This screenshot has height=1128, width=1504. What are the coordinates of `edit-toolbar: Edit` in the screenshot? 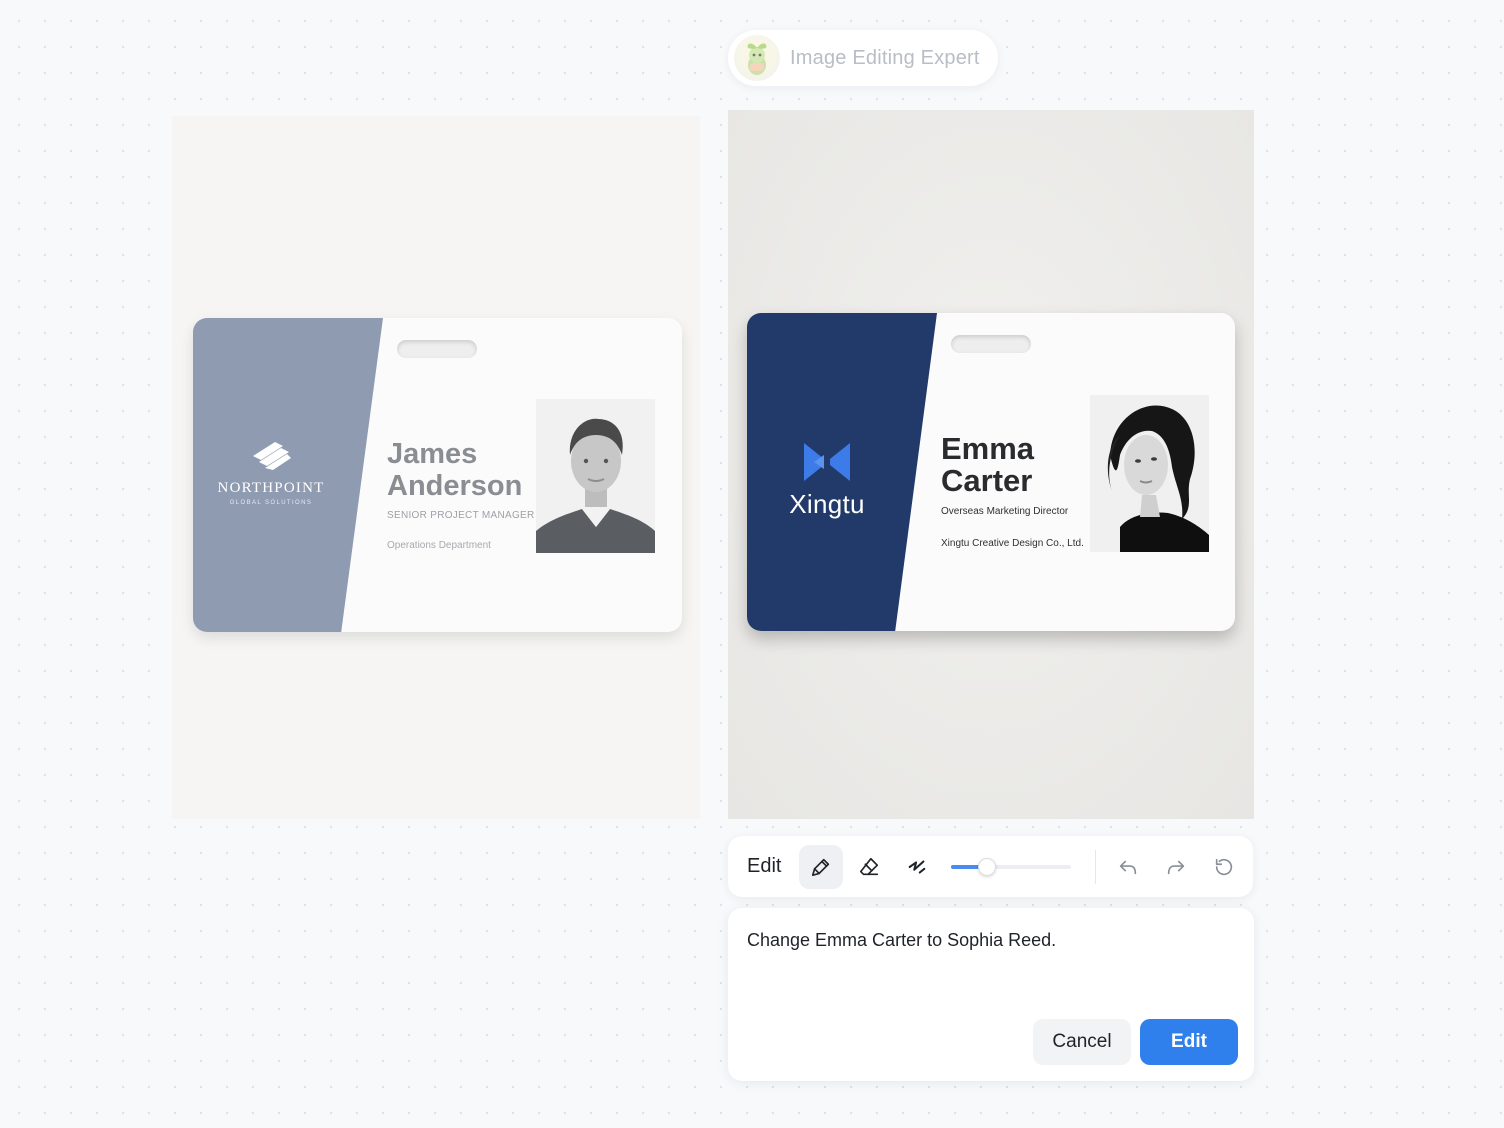 It's located at (990, 866).